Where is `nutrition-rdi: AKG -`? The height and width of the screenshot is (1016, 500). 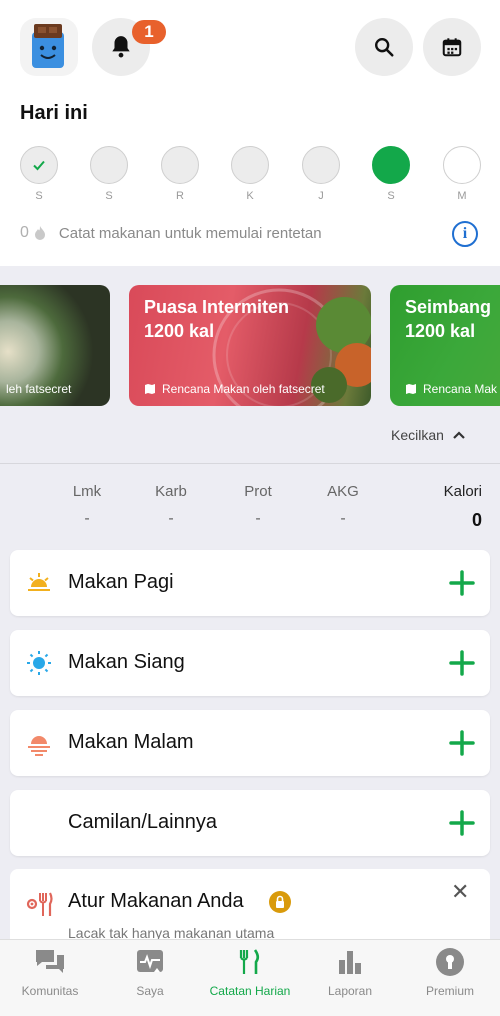
nutrition-rdi: AKG - is located at coordinates (343, 505).